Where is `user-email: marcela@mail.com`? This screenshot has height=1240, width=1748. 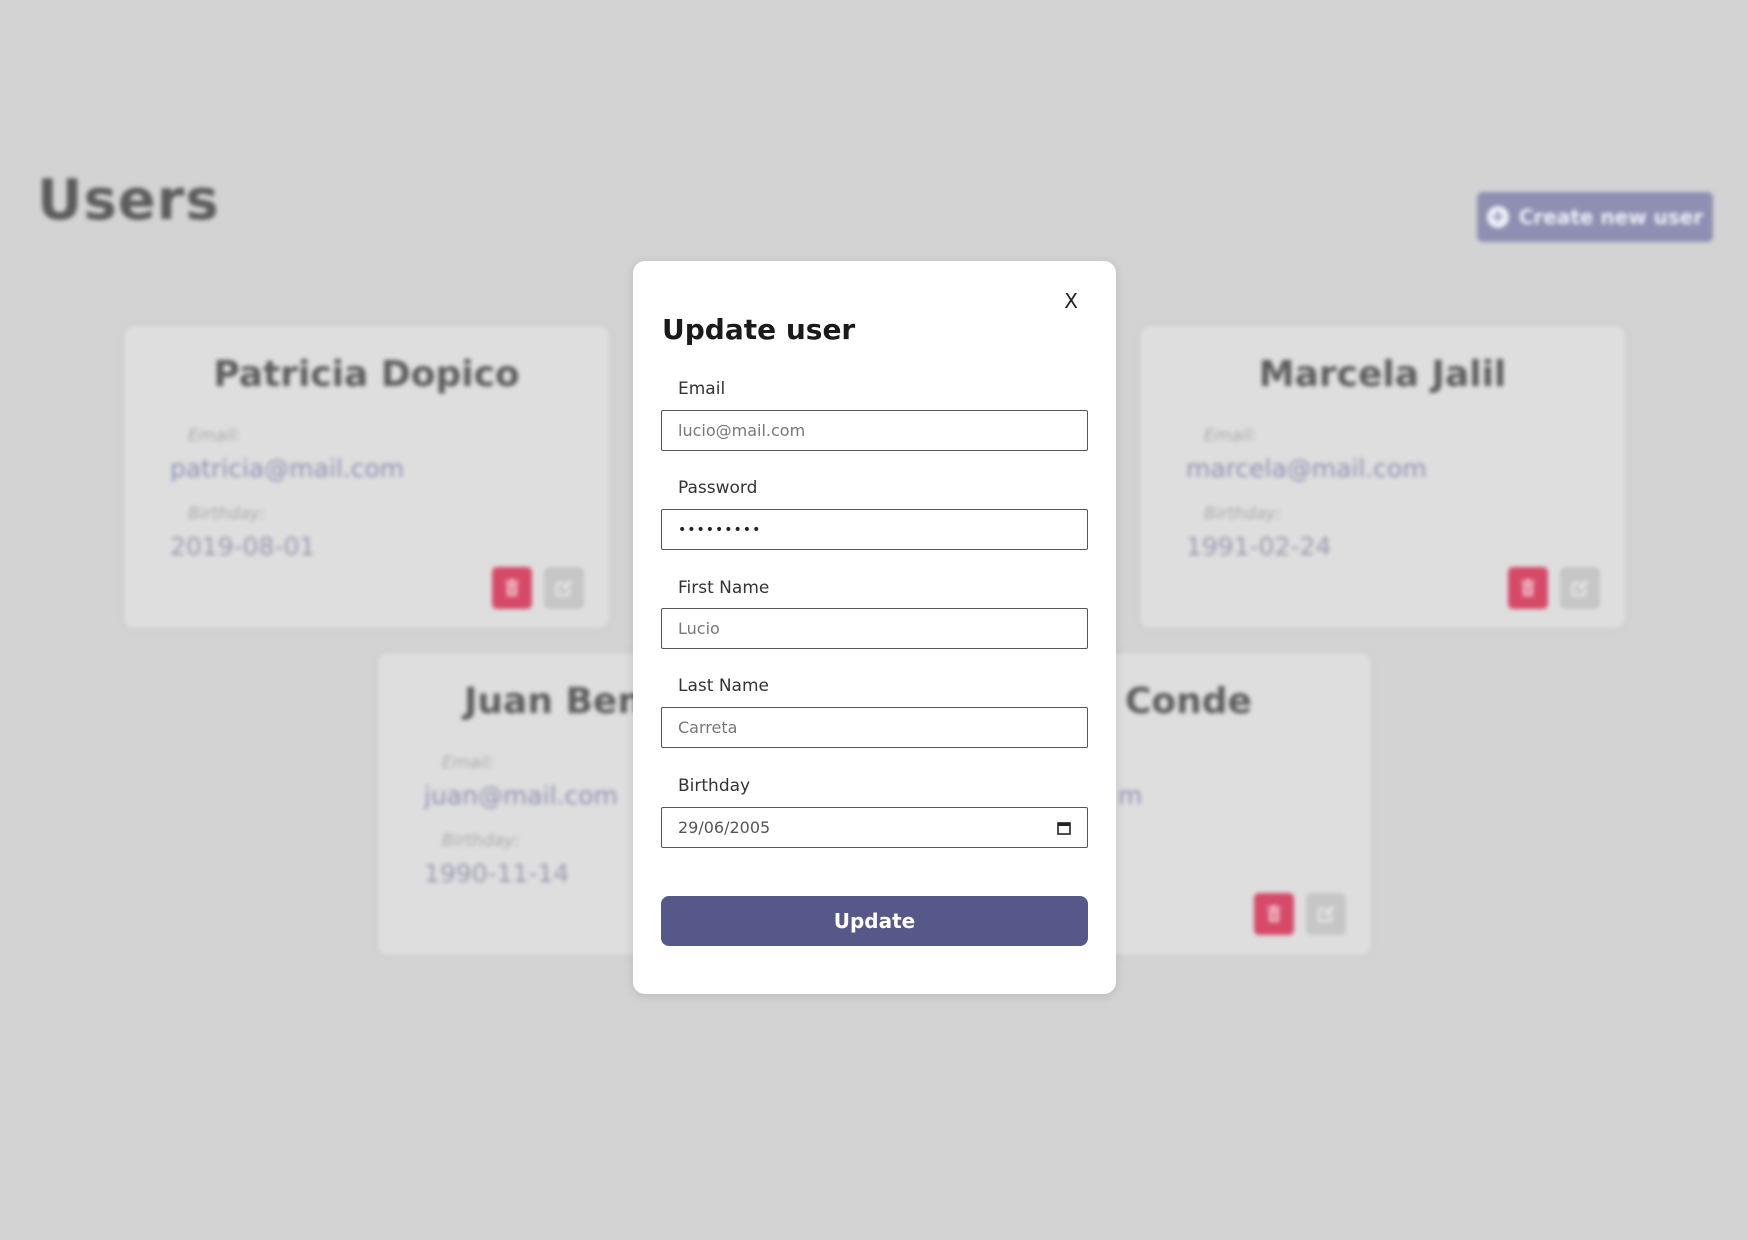 user-email: marcela@mail.com is located at coordinates (1306, 468).